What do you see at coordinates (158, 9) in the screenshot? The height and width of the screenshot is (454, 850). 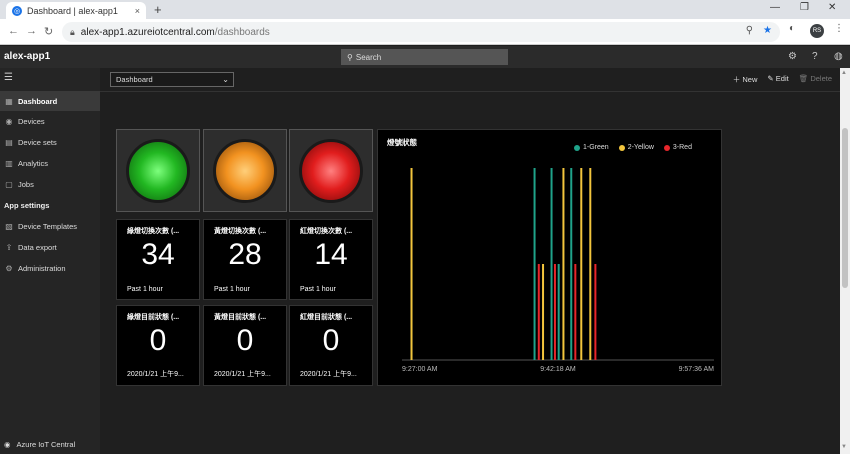 I see `new-tab-button: +` at bounding box center [158, 9].